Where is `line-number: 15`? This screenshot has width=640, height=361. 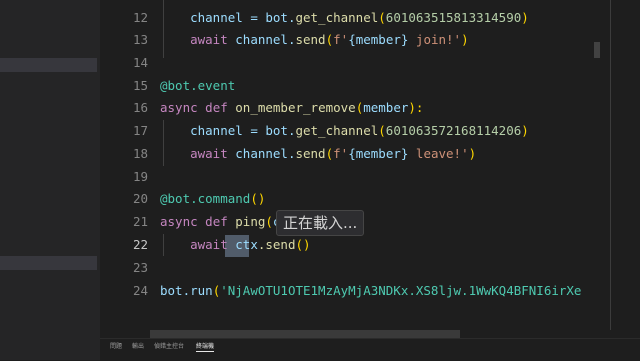 line-number: 15 is located at coordinates (140, 85).